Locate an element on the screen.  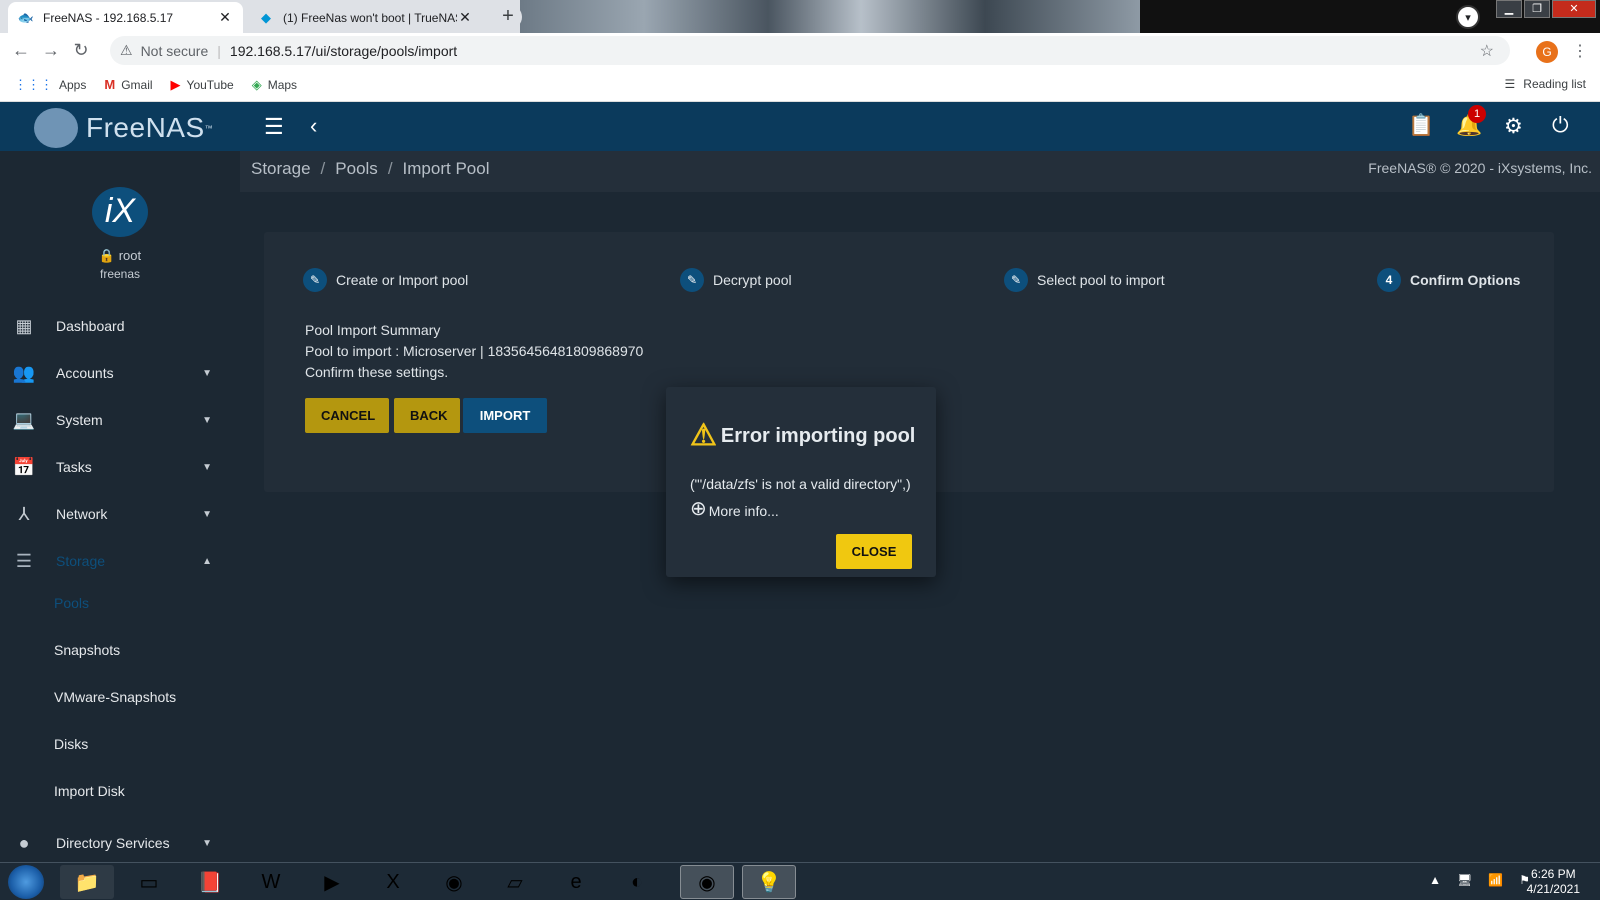
step-decrypt-pool: ✎ Decrypt pool is located at coordinates (736, 280).